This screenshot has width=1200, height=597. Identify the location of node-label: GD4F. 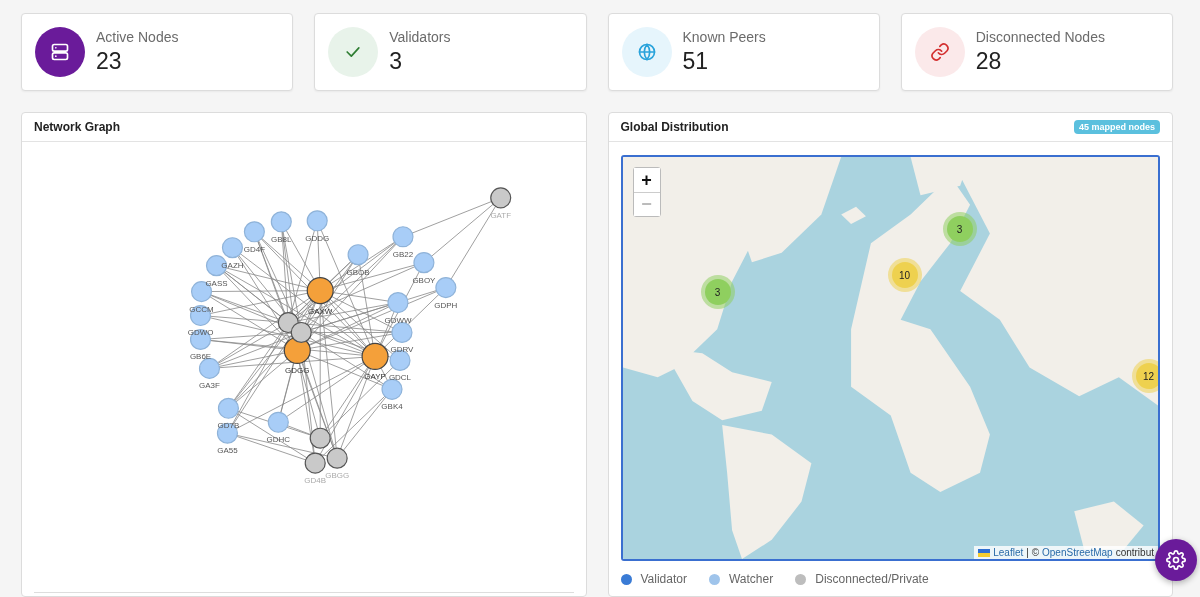
(254, 249).